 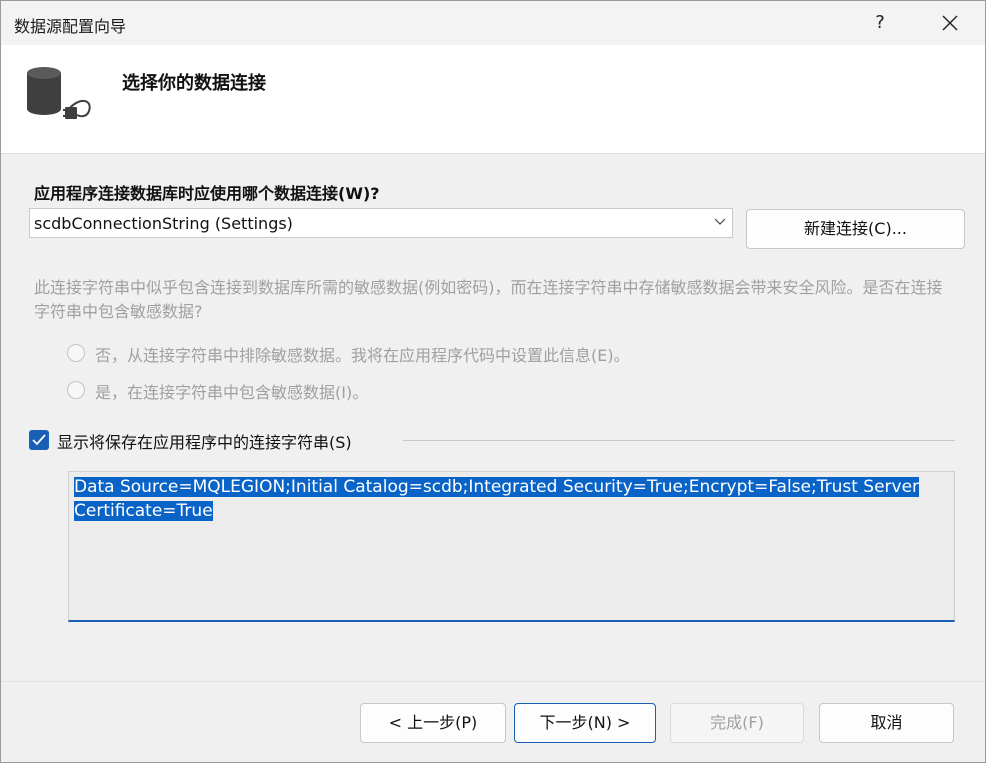 I want to click on checkmark-icon, so click(x=39, y=440).